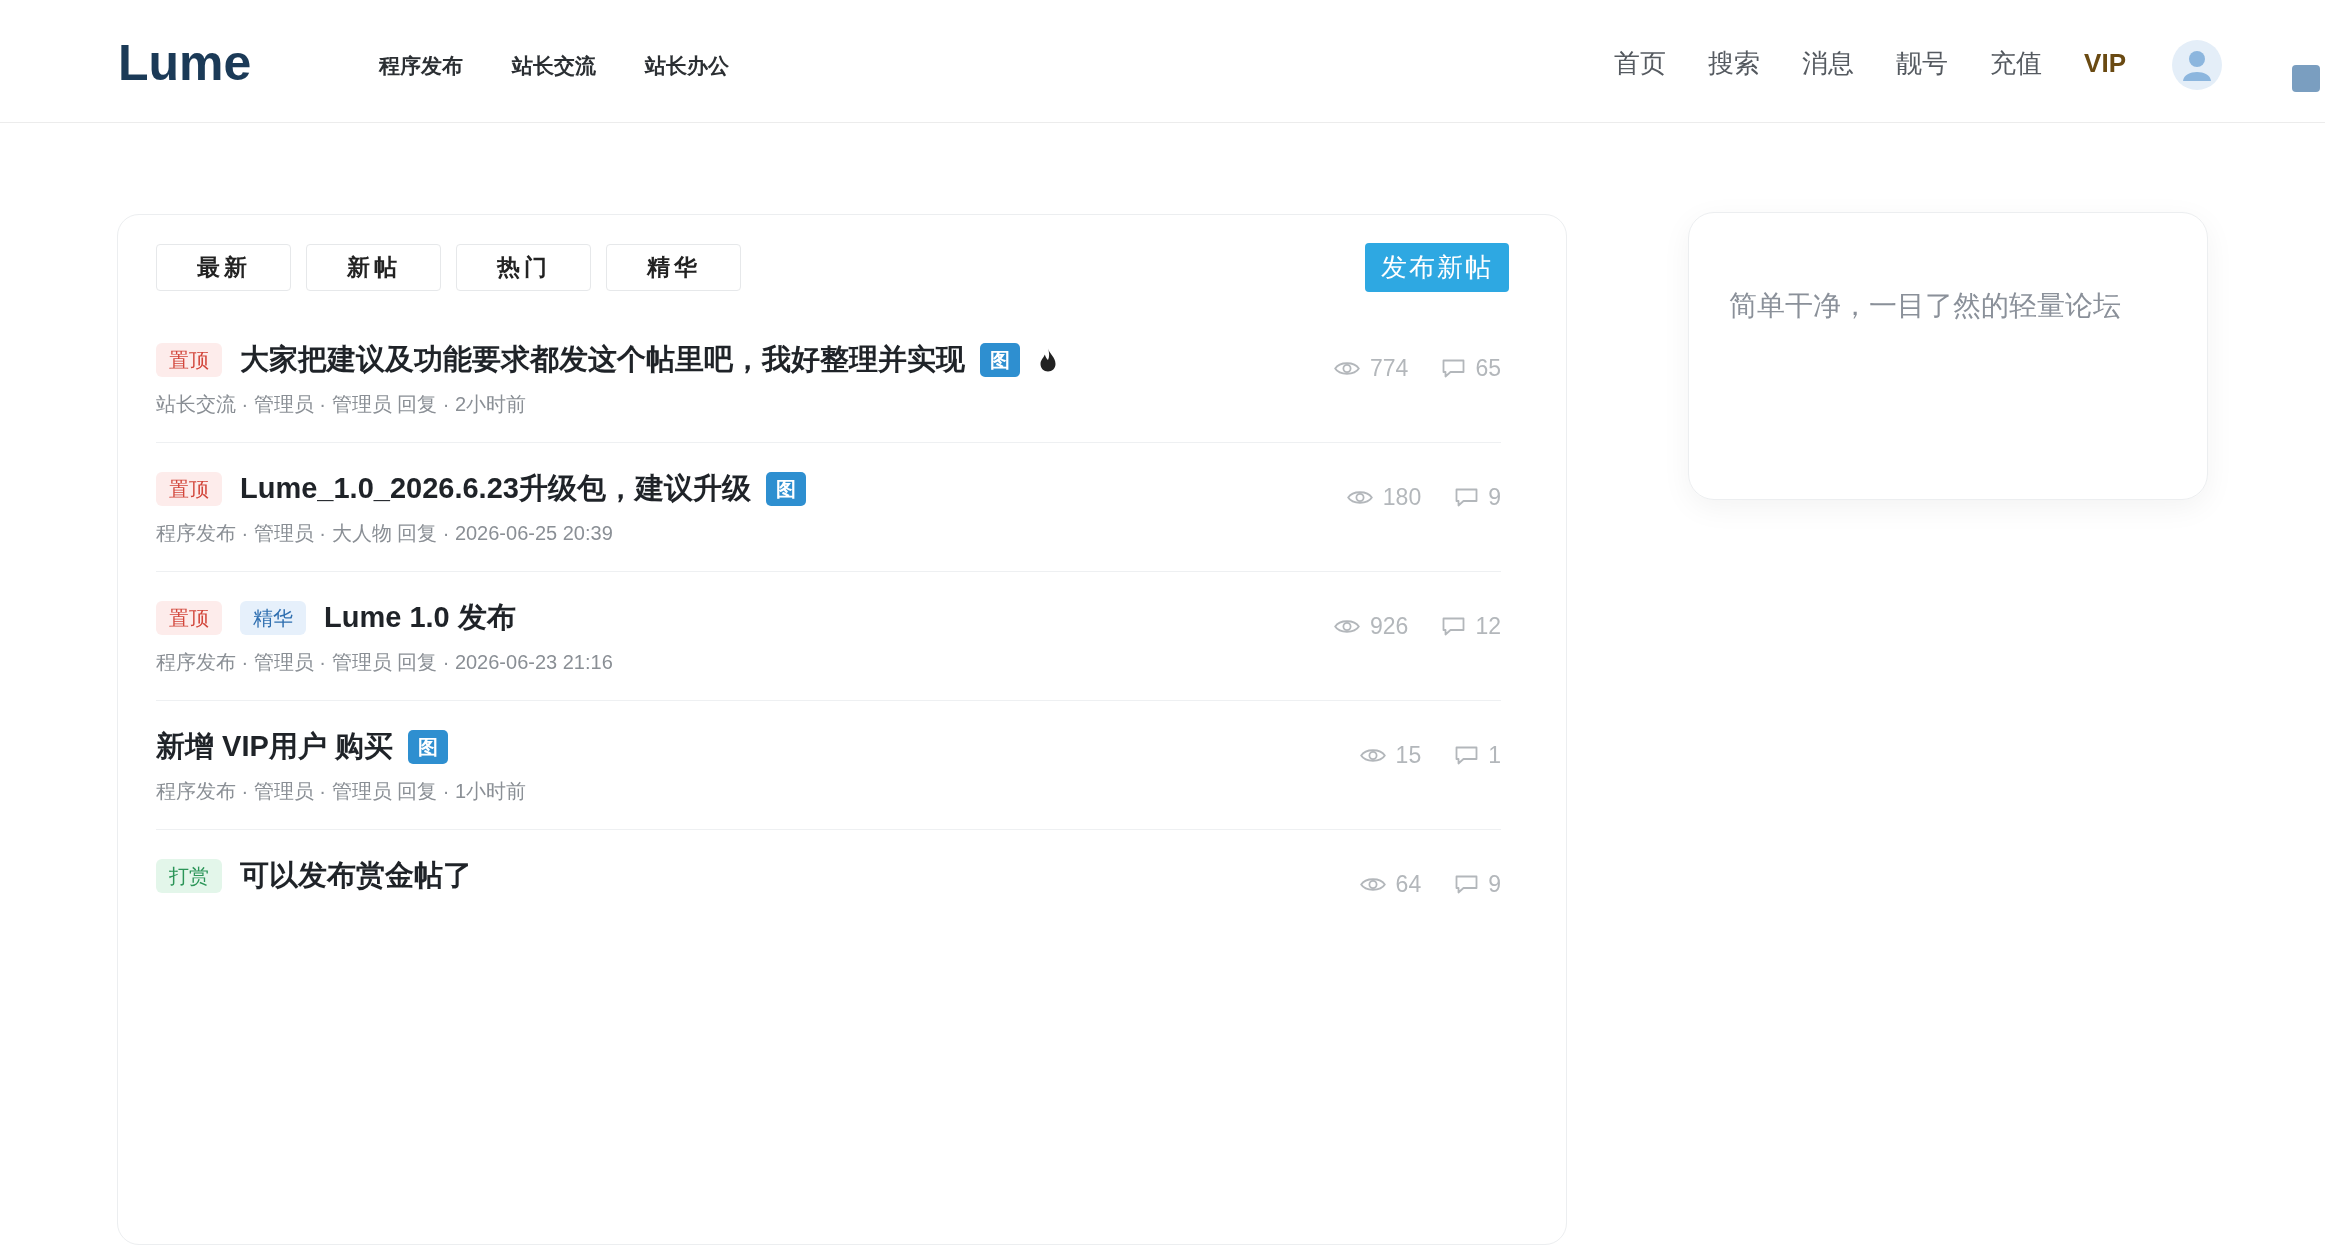  I want to click on post-meta: 程序发布 · 管理员 · 管理员 回复 · 2026-06-23 21:16, so click(385, 662).